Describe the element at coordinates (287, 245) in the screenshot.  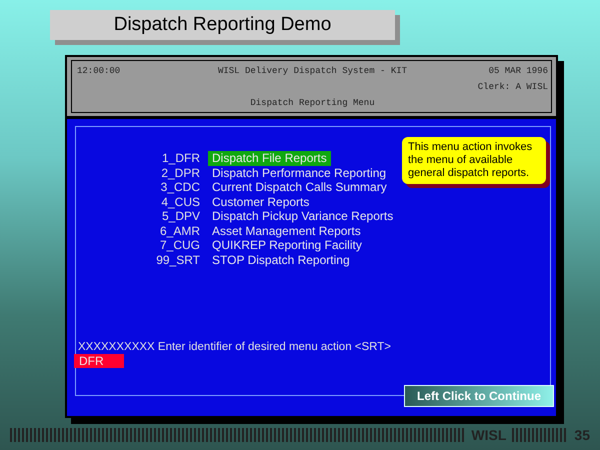
I see `menu-item: QUIKREP Reporting Facility` at that location.